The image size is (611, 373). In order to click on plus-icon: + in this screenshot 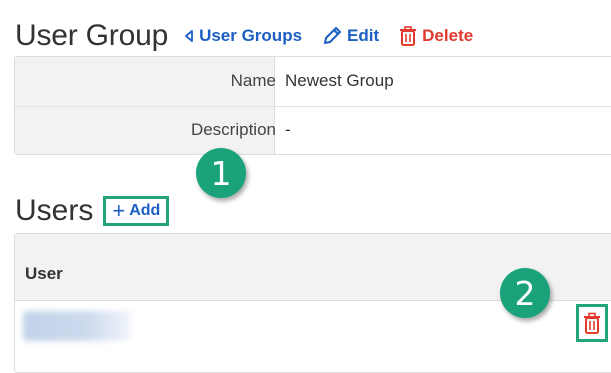, I will do `click(119, 210)`.